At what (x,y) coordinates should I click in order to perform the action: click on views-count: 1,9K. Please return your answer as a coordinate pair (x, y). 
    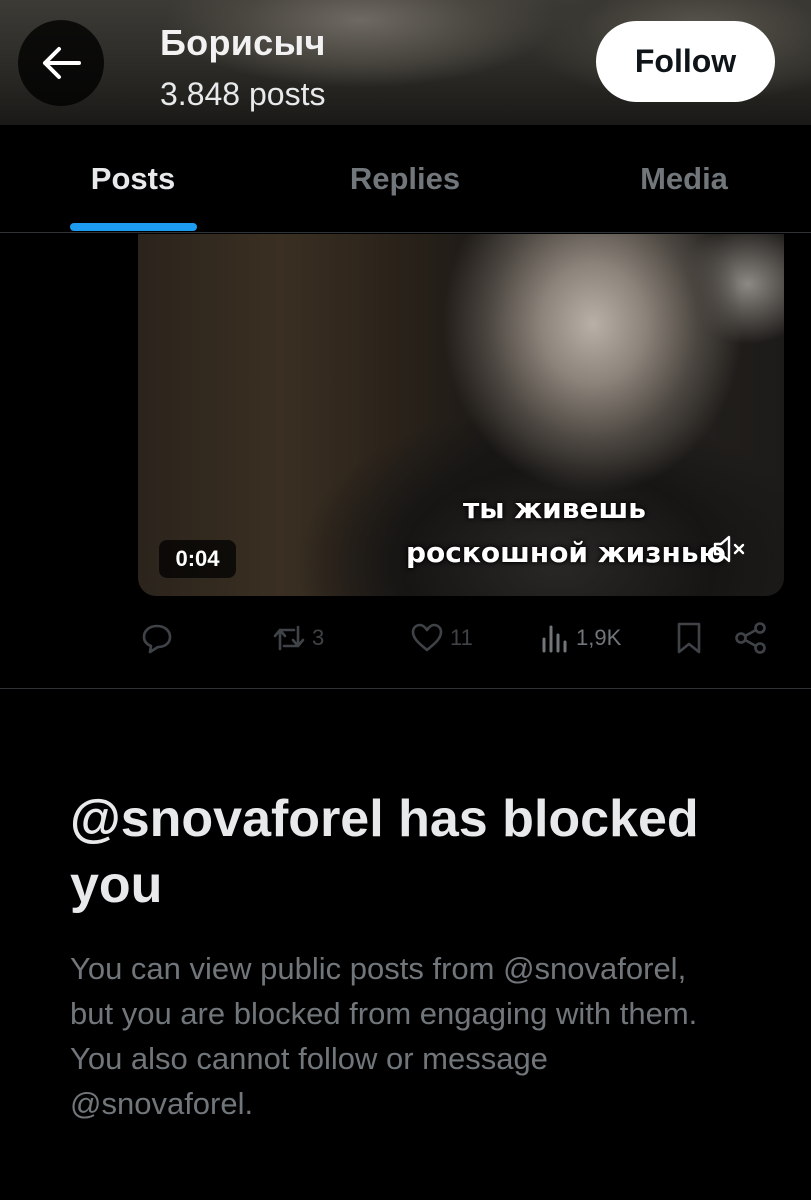
    Looking at the image, I should click on (599, 637).